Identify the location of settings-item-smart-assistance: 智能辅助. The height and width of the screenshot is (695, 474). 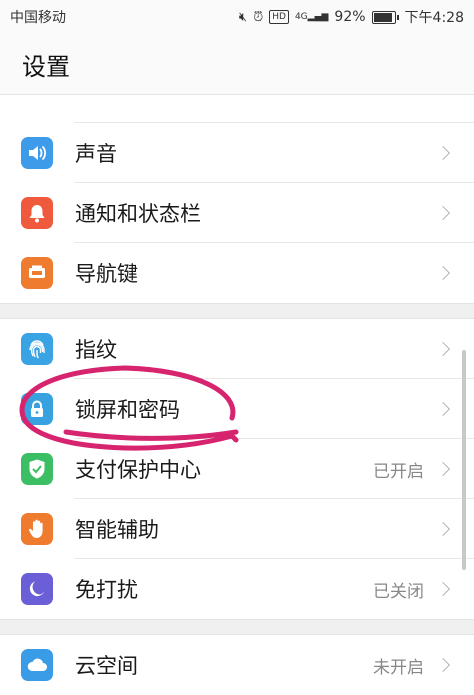
(237, 529).